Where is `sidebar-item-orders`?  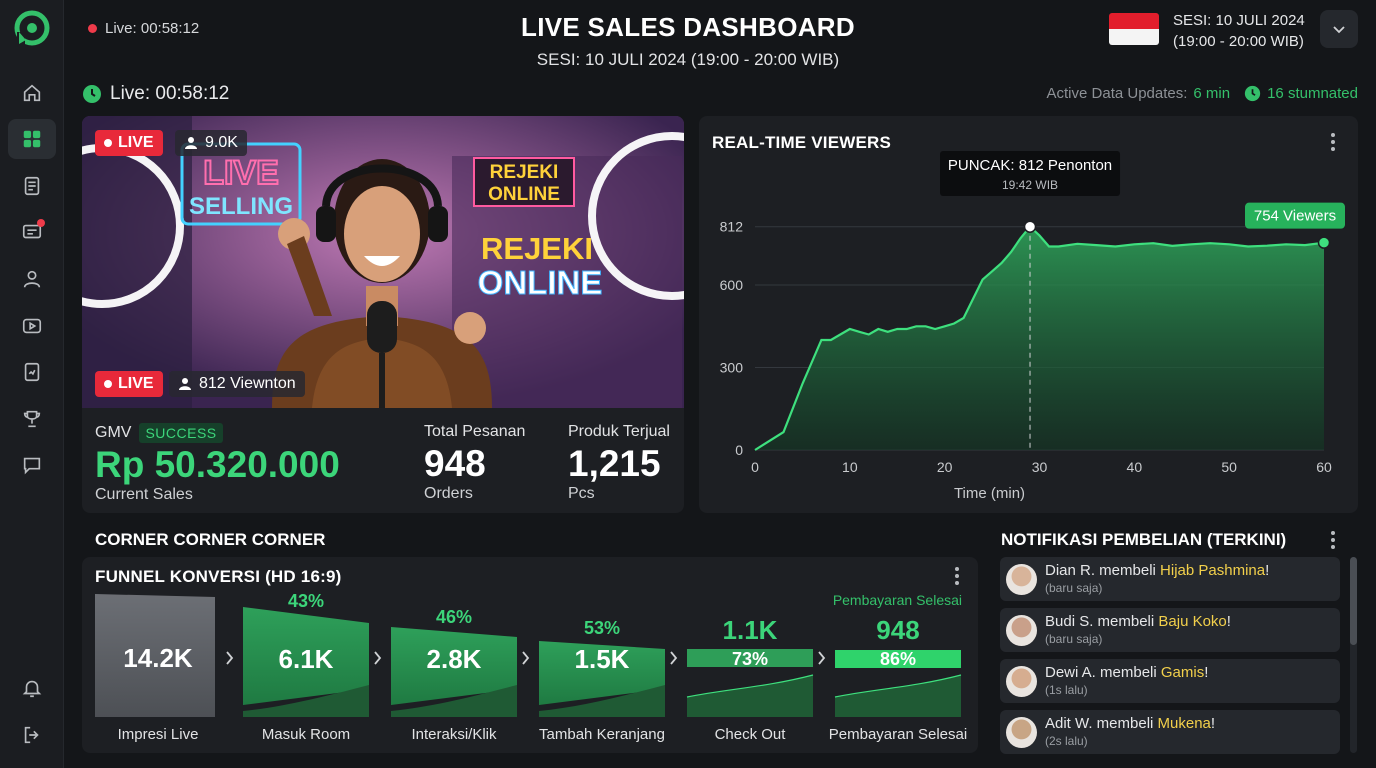 sidebar-item-orders is located at coordinates (32, 186).